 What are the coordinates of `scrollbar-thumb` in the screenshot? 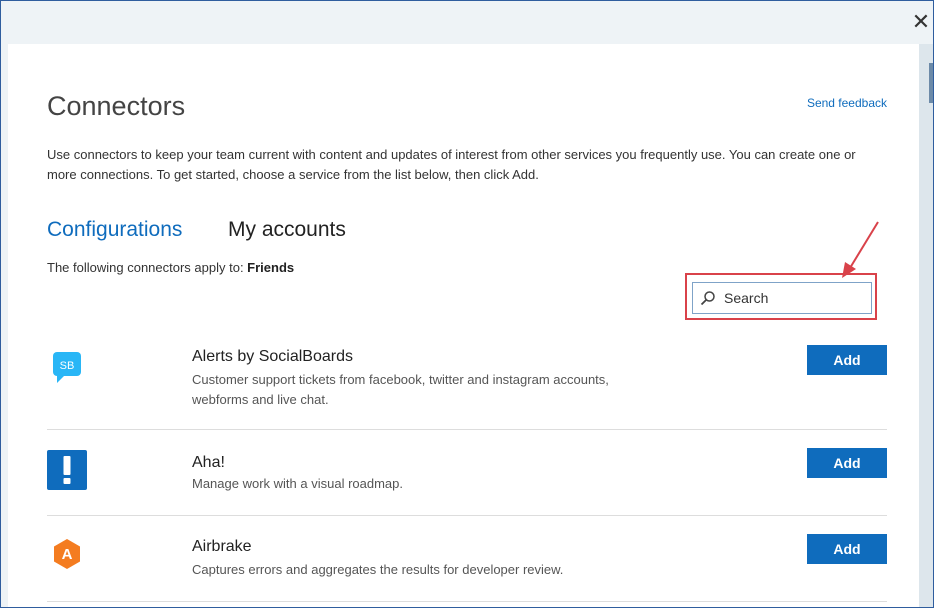 It's located at (931, 83).